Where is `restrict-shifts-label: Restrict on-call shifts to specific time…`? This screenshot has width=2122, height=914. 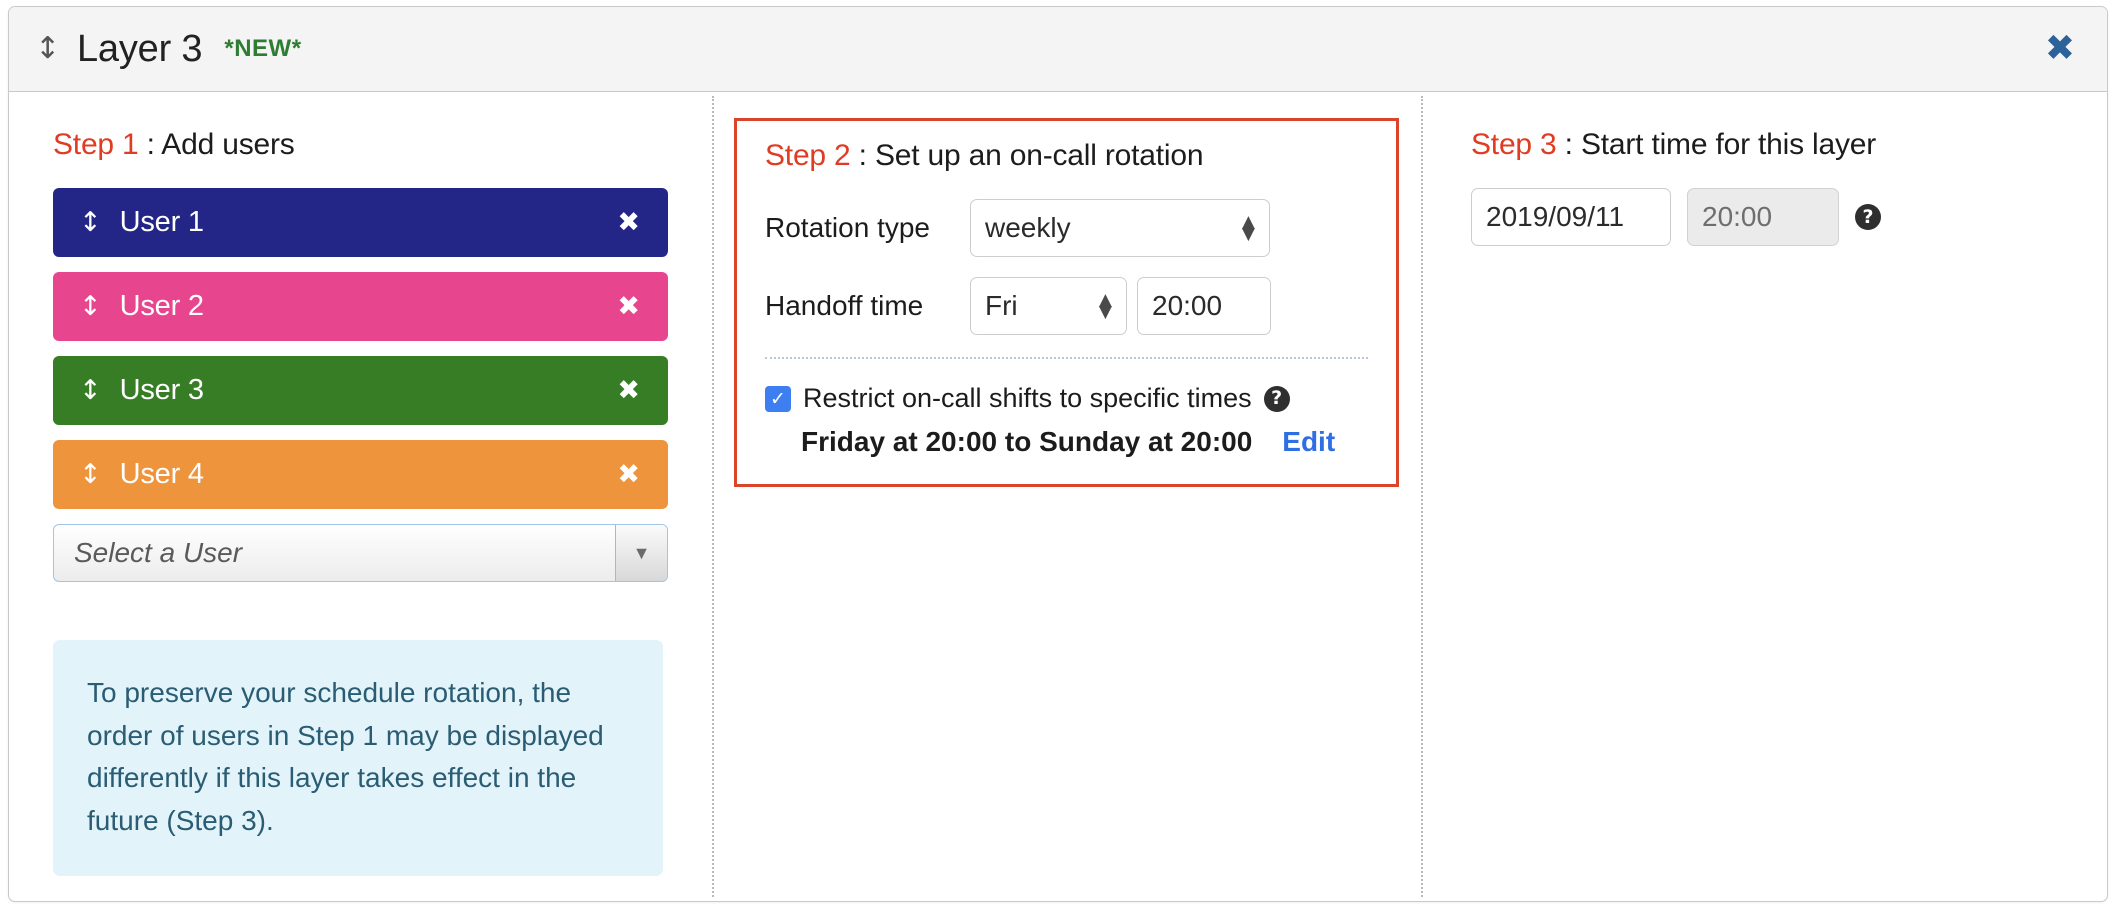
restrict-shifts-label: Restrict on-call shifts to specific time… is located at coordinates (1027, 398).